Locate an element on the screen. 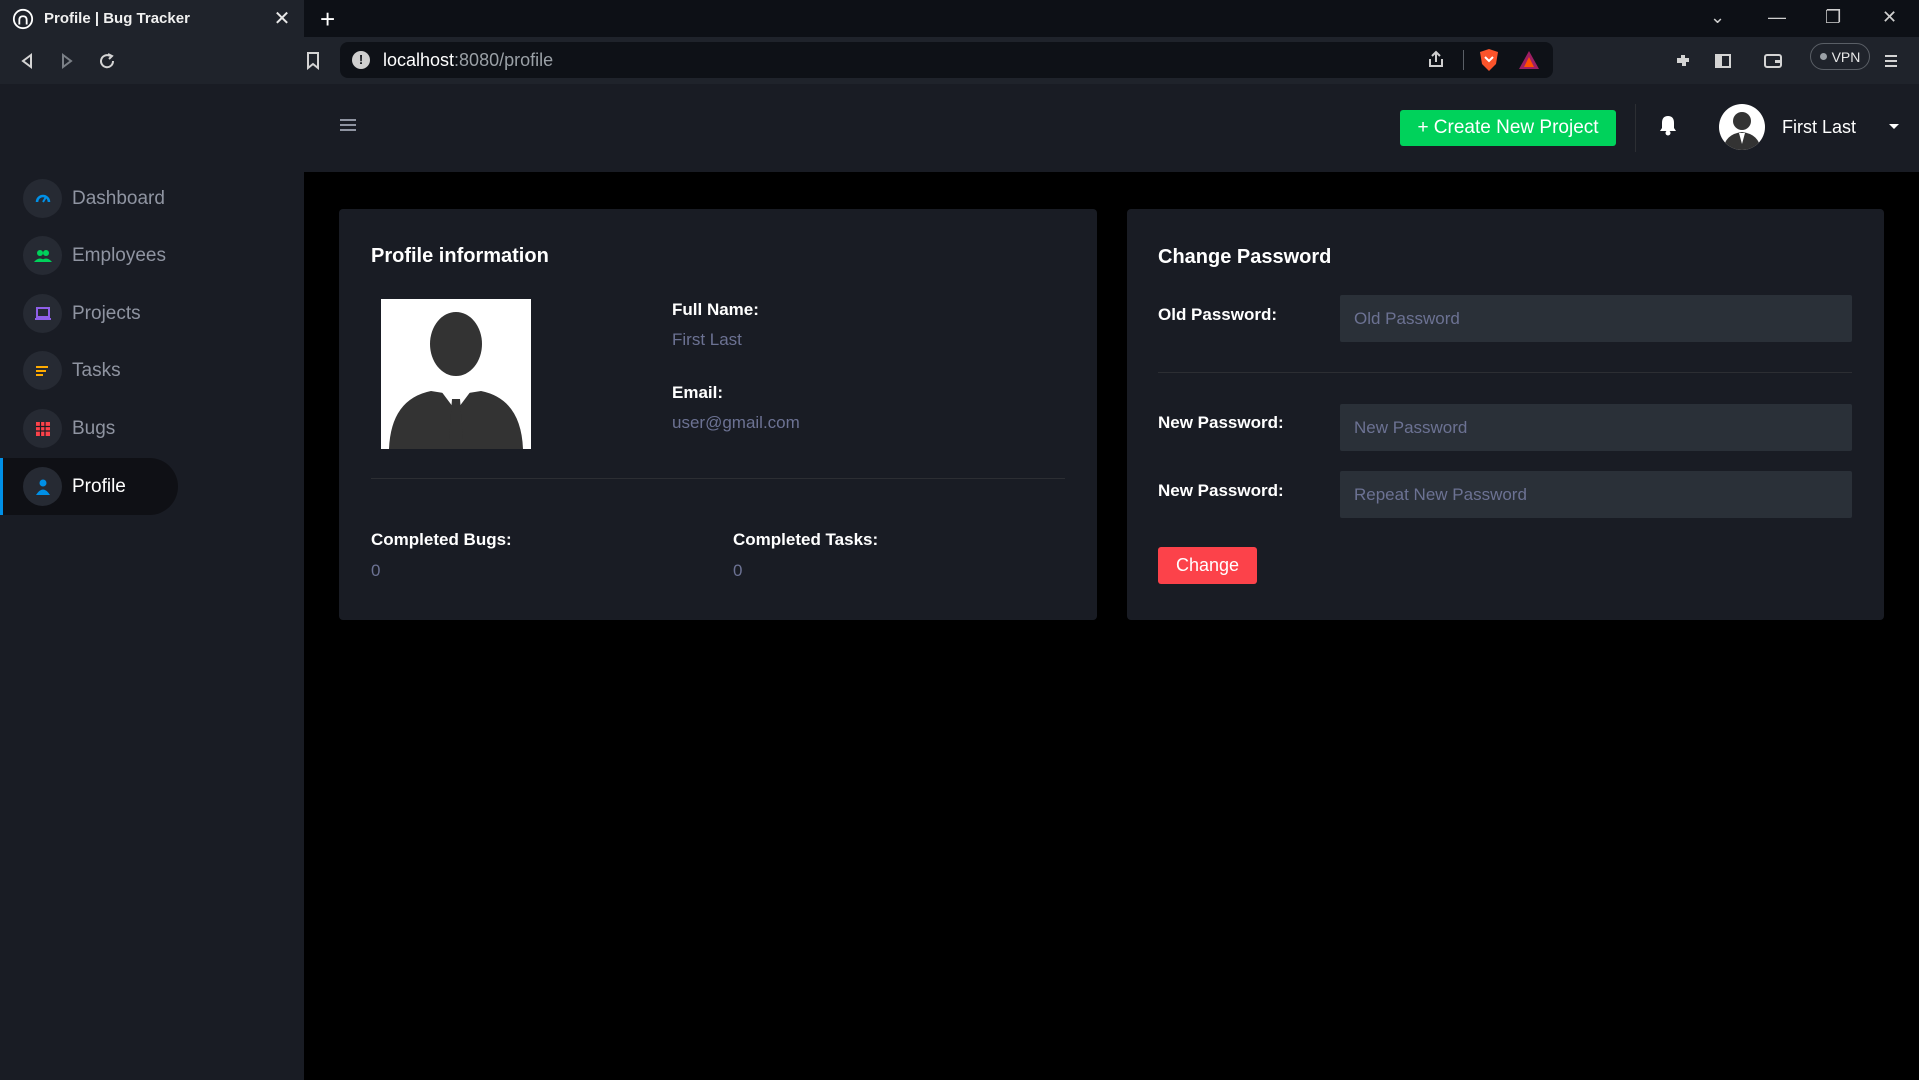 This screenshot has width=1919, height=1080. omnibox-separator is located at coordinates (1463, 60).